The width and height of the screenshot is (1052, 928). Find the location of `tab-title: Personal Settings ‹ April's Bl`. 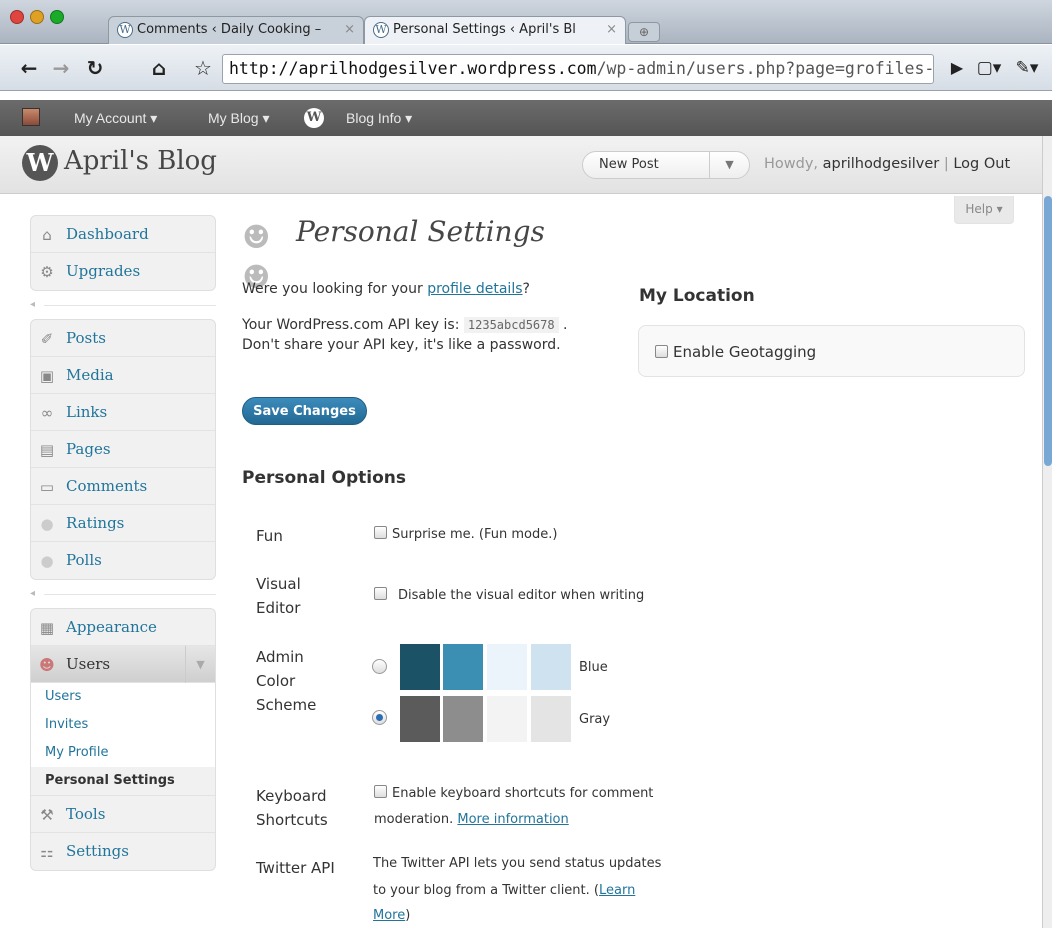

tab-title: Personal Settings ‹ April's Bl is located at coordinates (484, 29).